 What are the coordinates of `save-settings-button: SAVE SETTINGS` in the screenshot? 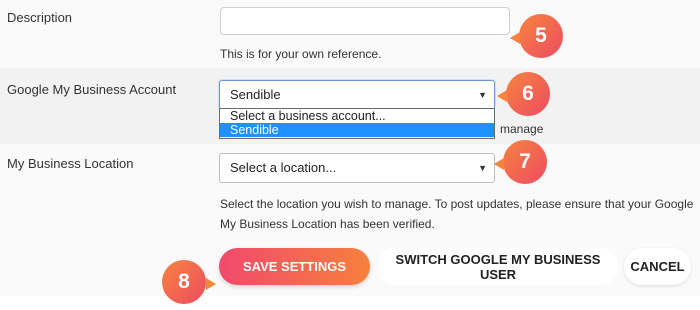 It's located at (294, 266).